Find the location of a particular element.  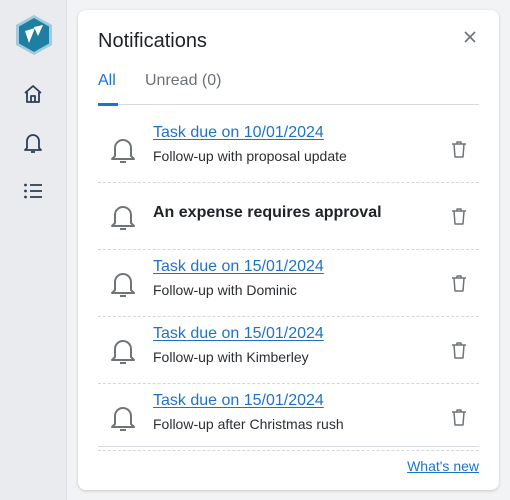

whats-new-link: What's new is located at coordinates (443, 466).